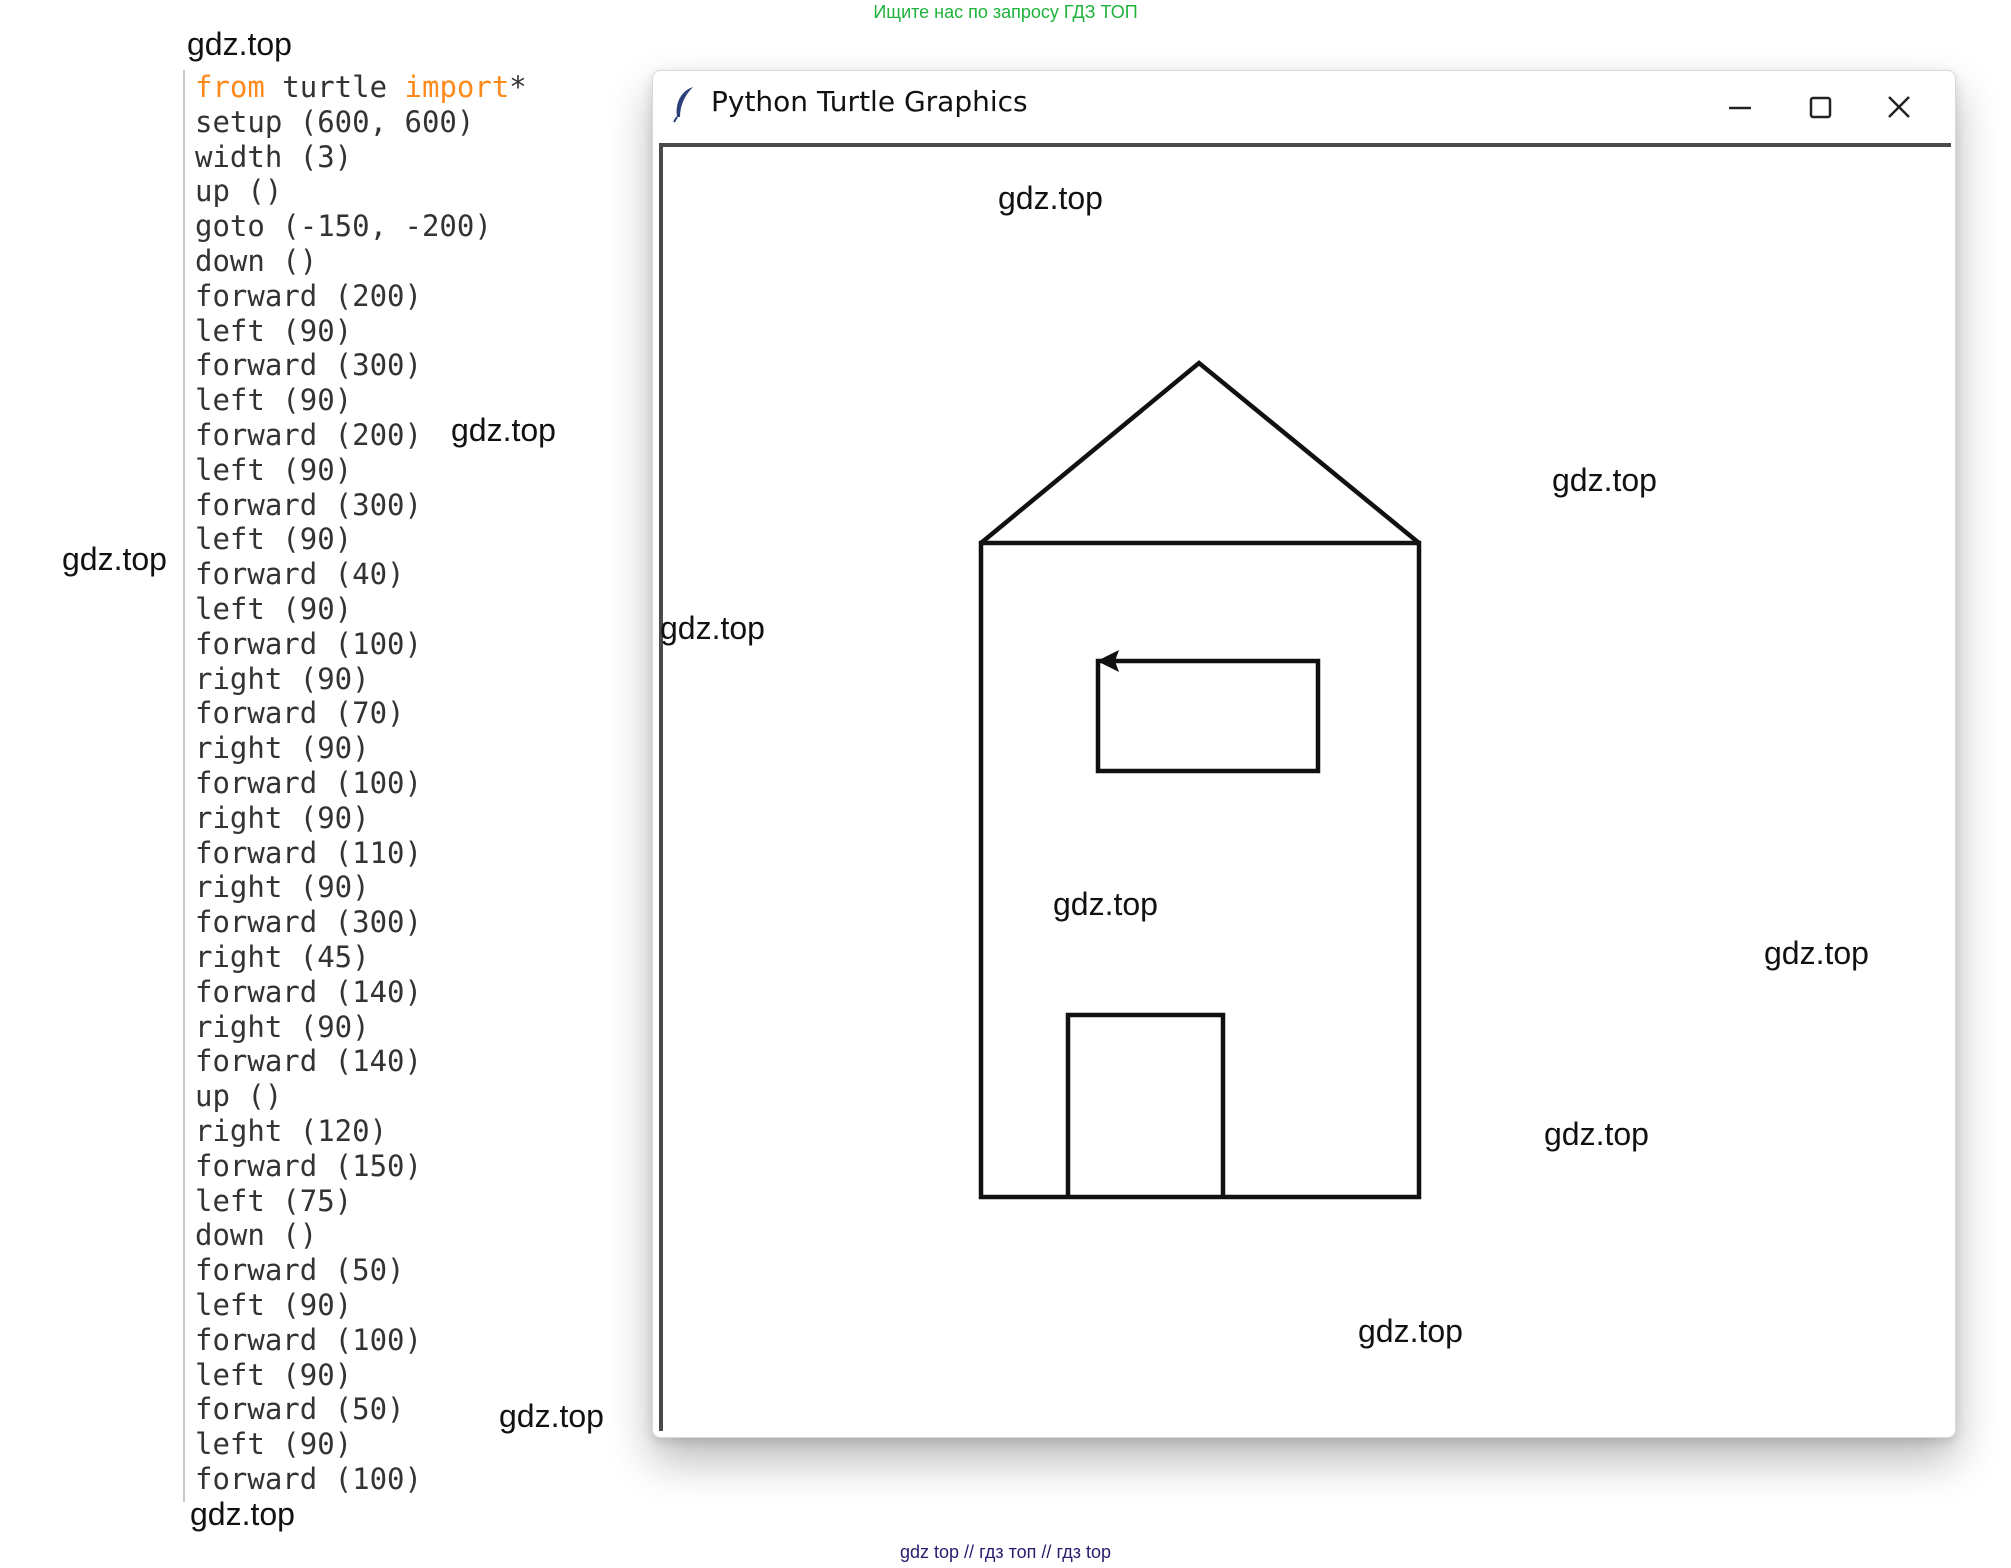 Image resolution: width=2011 pixels, height=1568 pixels. I want to click on code-line-import: from turtle import*, so click(361, 87).